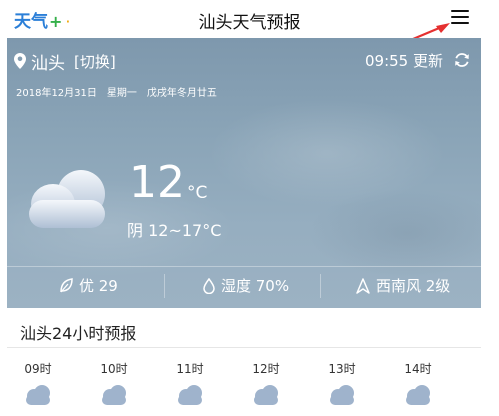 The height and width of the screenshot is (416, 499). I want to click on air-quality-value: 优 29, so click(98, 286).